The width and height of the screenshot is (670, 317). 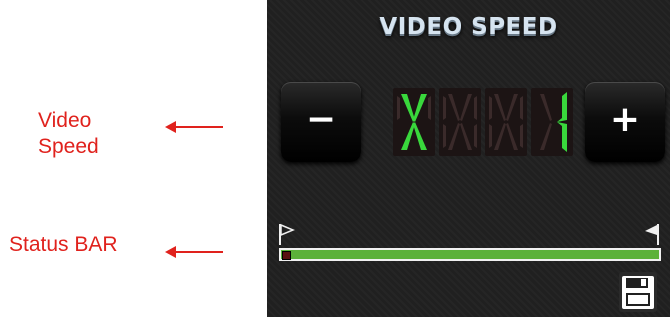 What do you see at coordinates (652, 234) in the screenshot?
I see `end-flag-icon` at bounding box center [652, 234].